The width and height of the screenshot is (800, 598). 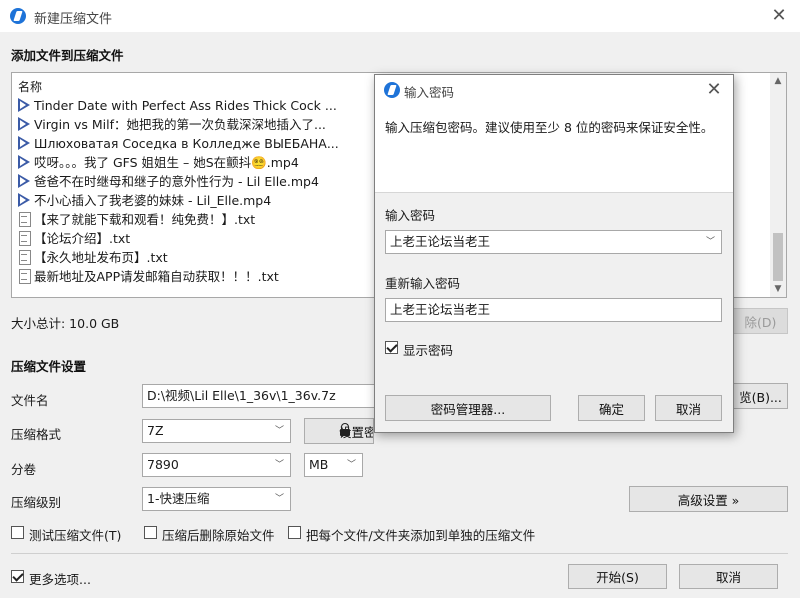 I want to click on format-label: 压缩格式, so click(x=36, y=434).